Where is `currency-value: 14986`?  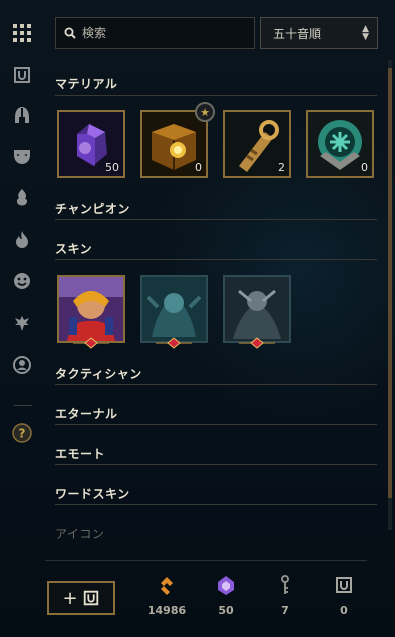 currency-value: 14986 is located at coordinates (167, 610).